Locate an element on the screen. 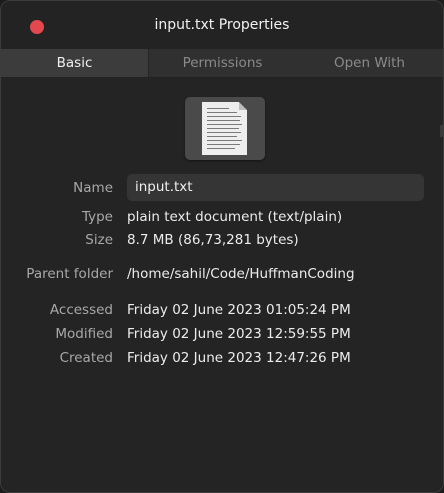 Image resolution: width=444 pixels, height=493 pixels. tab-bar: Basic Permissions Open With is located at coordinates (222, 63).